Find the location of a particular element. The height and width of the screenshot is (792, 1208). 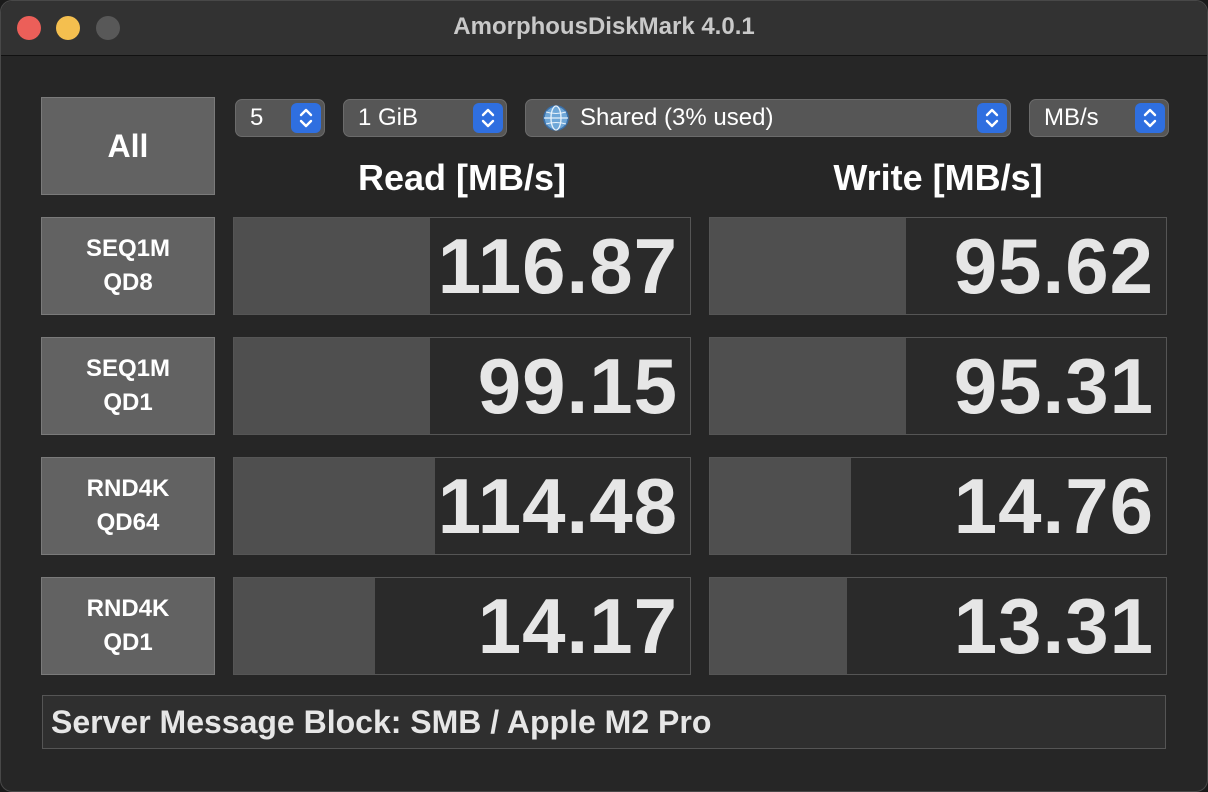

test-size-select: 1 GiB is located at coordinates (425, 118).